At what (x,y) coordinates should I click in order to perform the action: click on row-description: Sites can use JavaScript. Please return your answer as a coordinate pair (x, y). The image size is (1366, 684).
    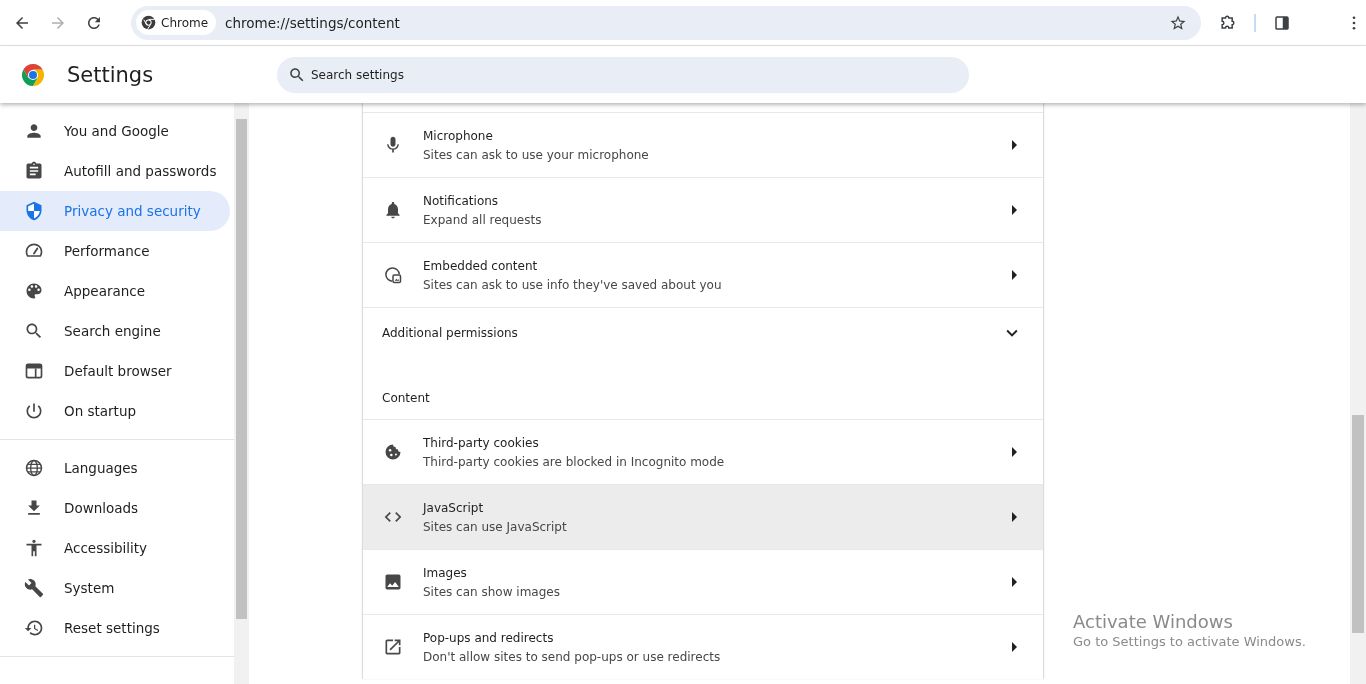
    Looking at the image, I should click on (495, 526).